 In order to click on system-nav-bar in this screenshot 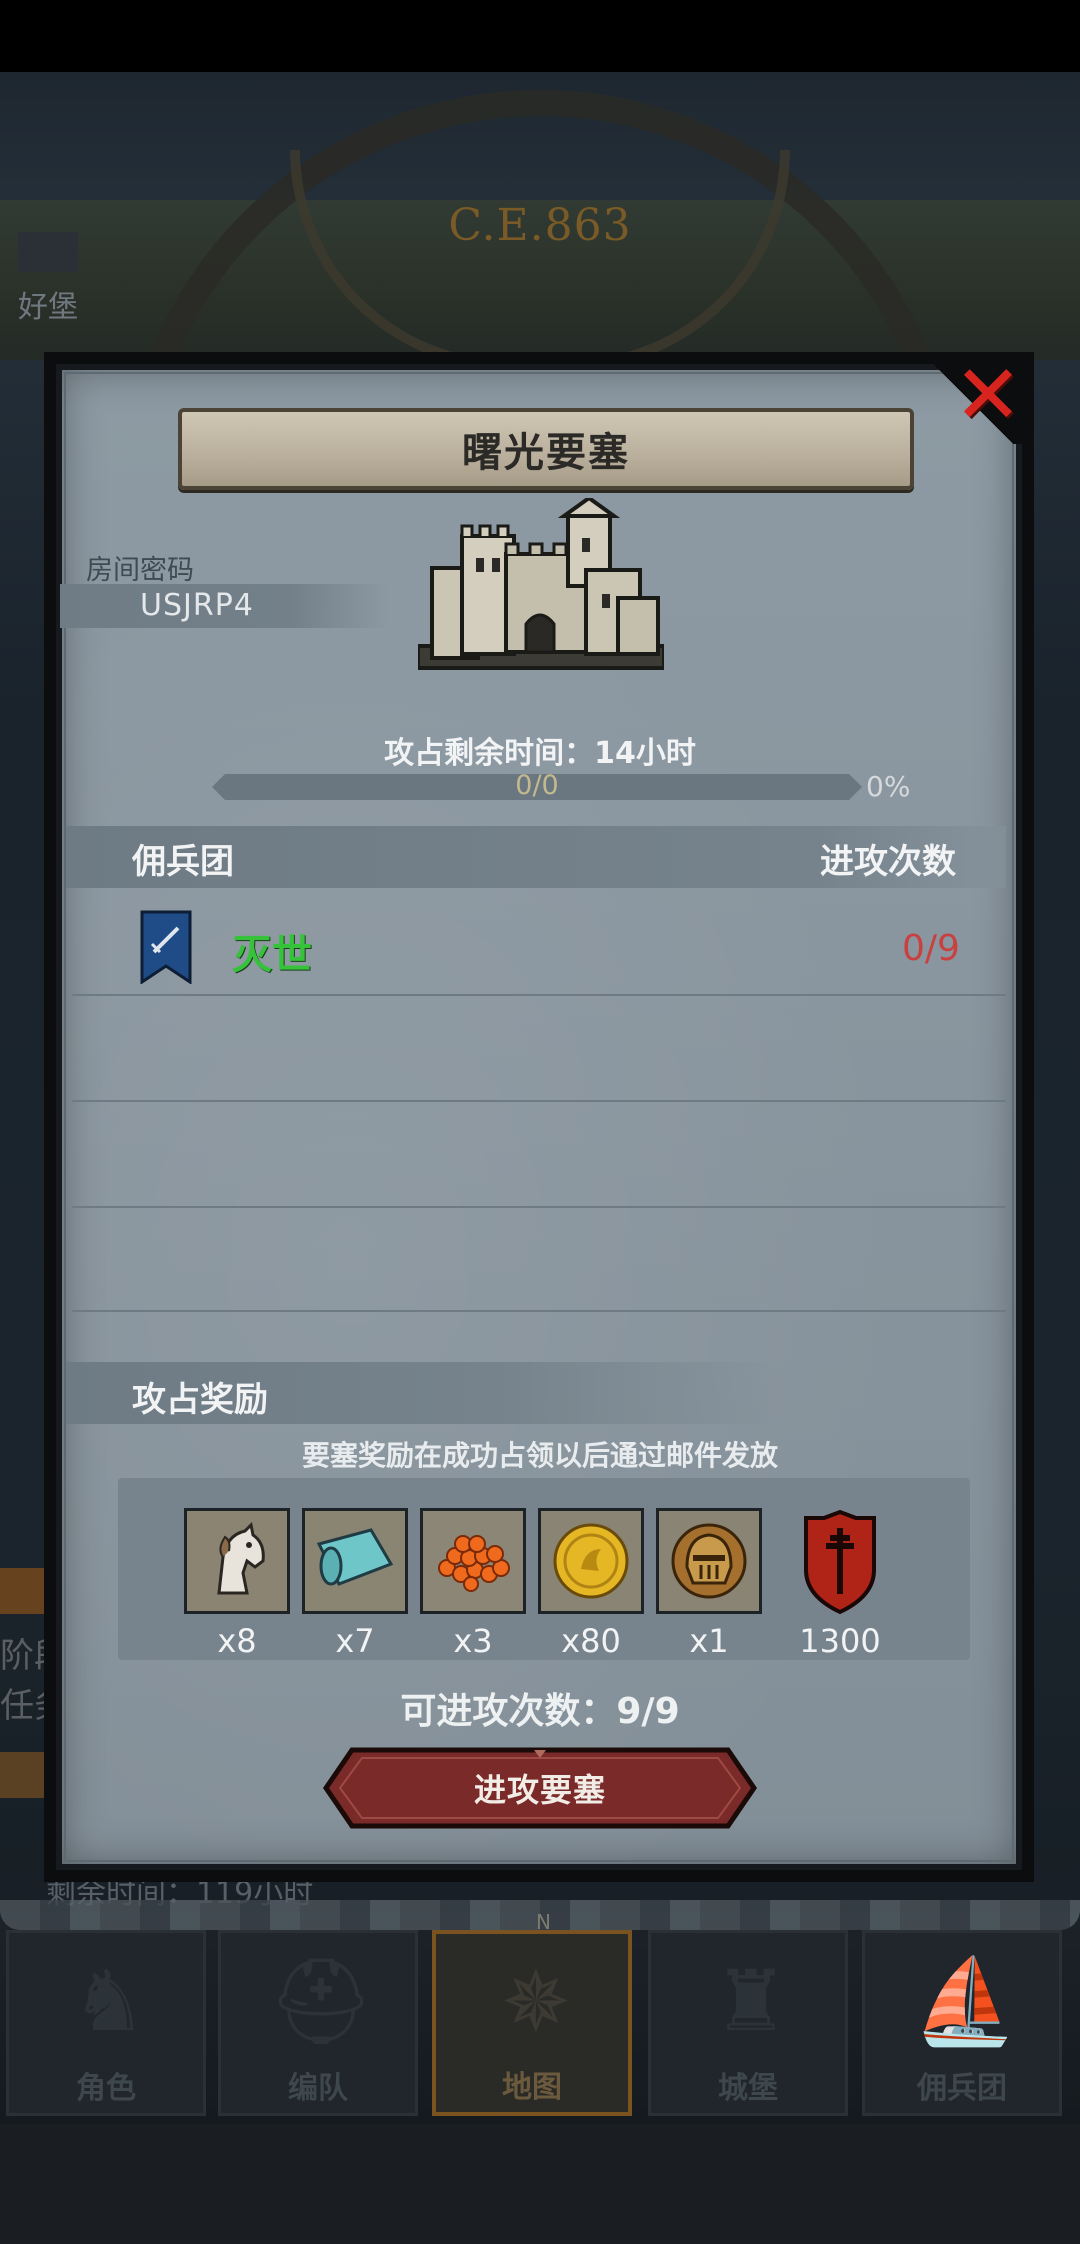, I will do `click(540, 2184)`.